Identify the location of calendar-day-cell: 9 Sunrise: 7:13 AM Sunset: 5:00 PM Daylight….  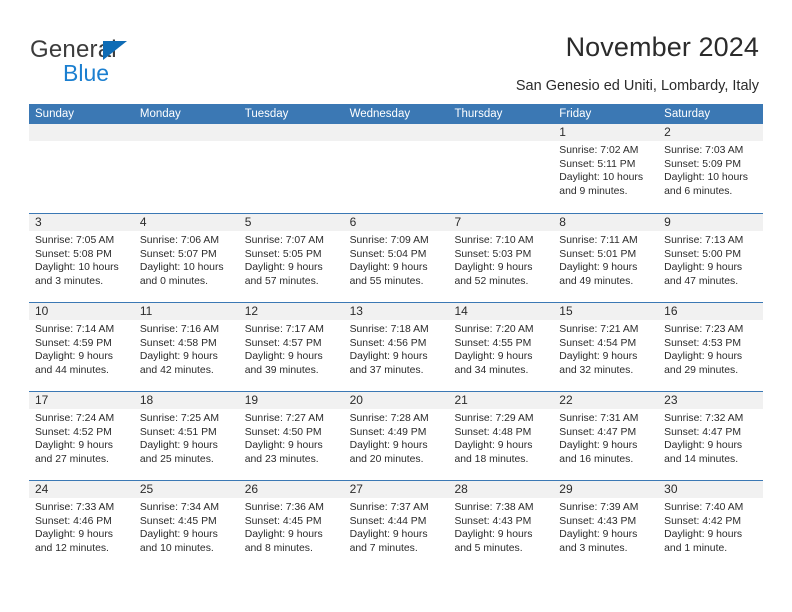
(710, 258).